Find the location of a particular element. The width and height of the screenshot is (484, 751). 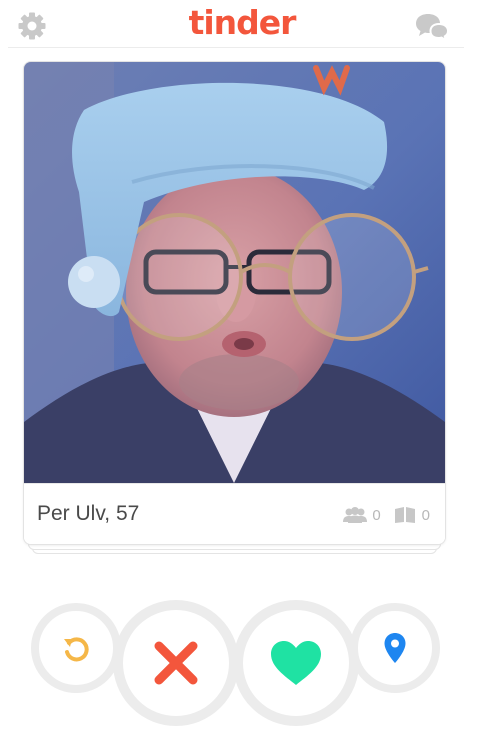

x-icon is located at coordinates (176, 663).